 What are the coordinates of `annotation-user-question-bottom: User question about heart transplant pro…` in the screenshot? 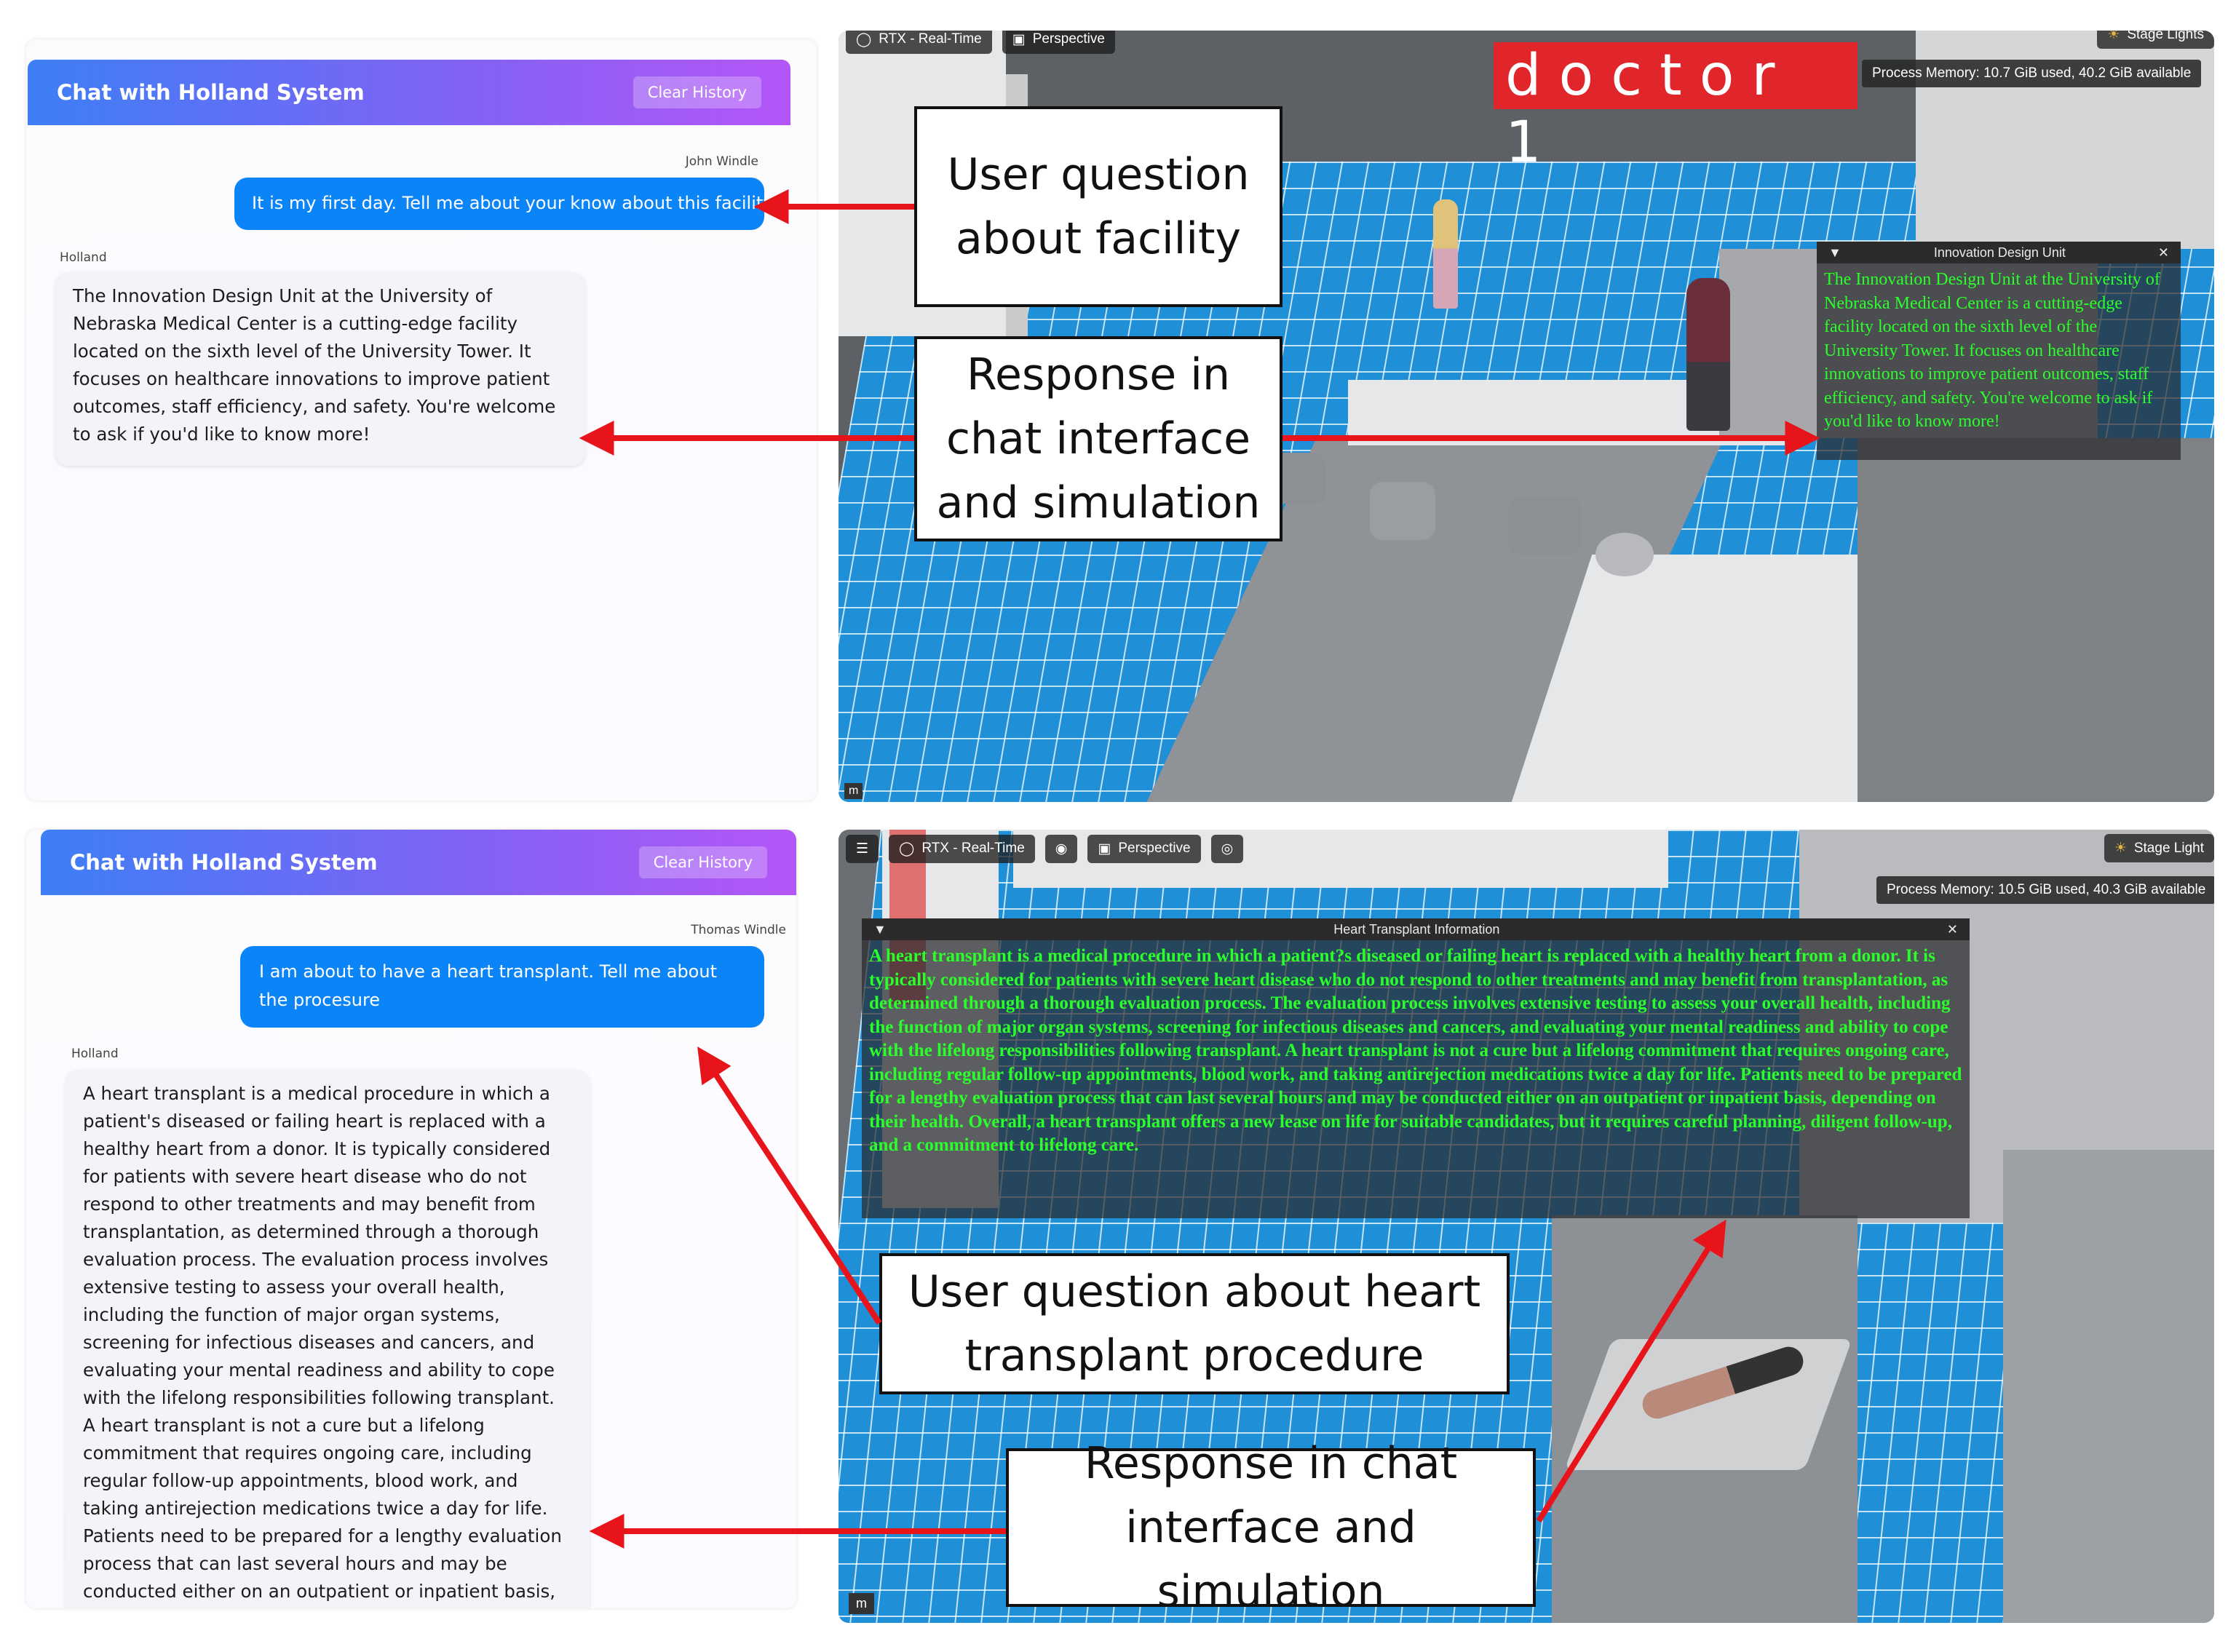 It's located at (1194, 1323).